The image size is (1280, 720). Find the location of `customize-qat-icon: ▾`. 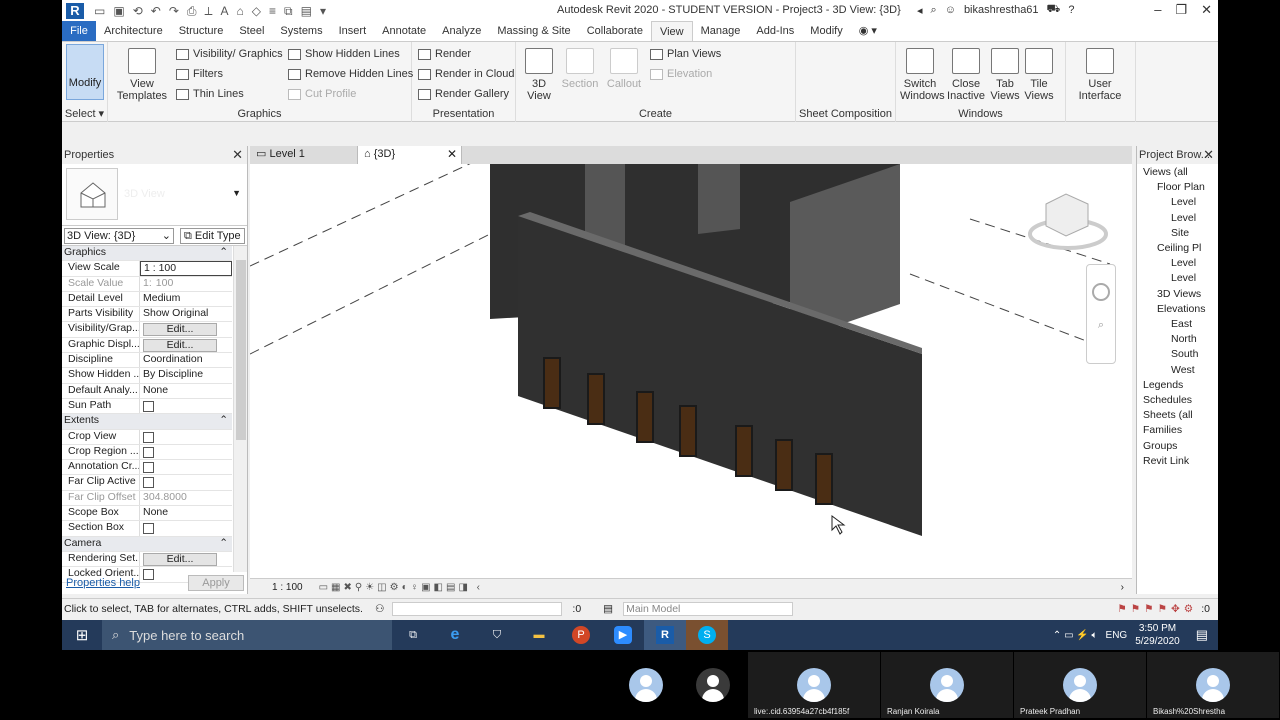

customize-qat-icon: ▾ is located at coordinates (323, 11).